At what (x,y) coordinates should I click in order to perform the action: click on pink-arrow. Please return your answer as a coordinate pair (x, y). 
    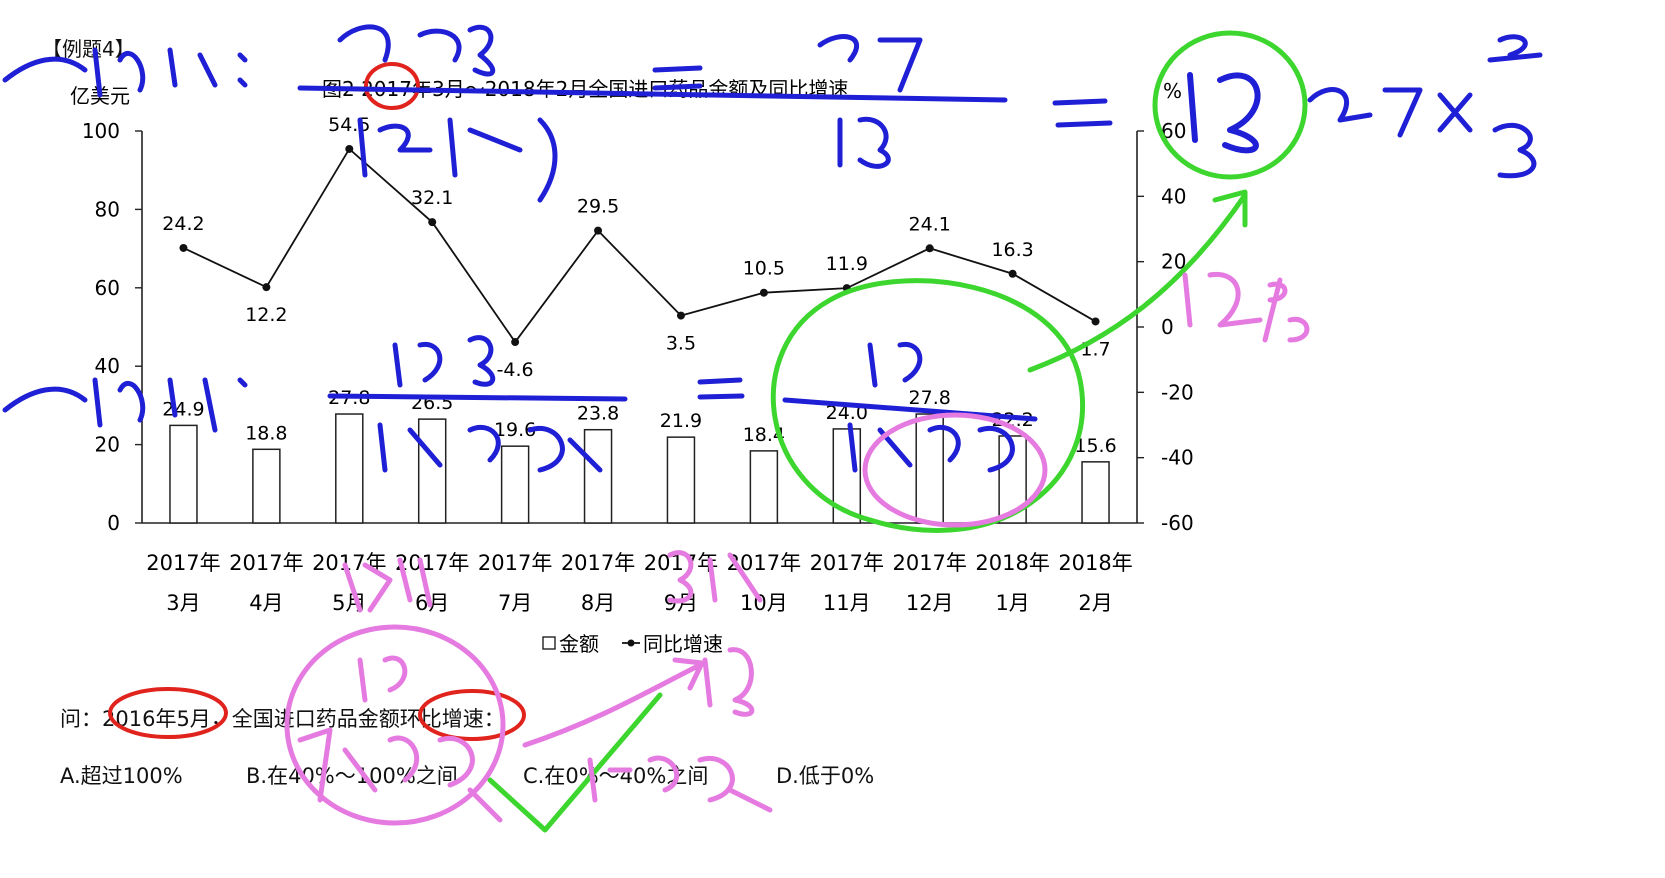
    Looking at the image, I should click on (613, 702).